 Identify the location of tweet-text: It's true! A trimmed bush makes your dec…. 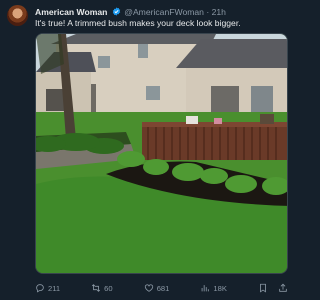
(138, 23).